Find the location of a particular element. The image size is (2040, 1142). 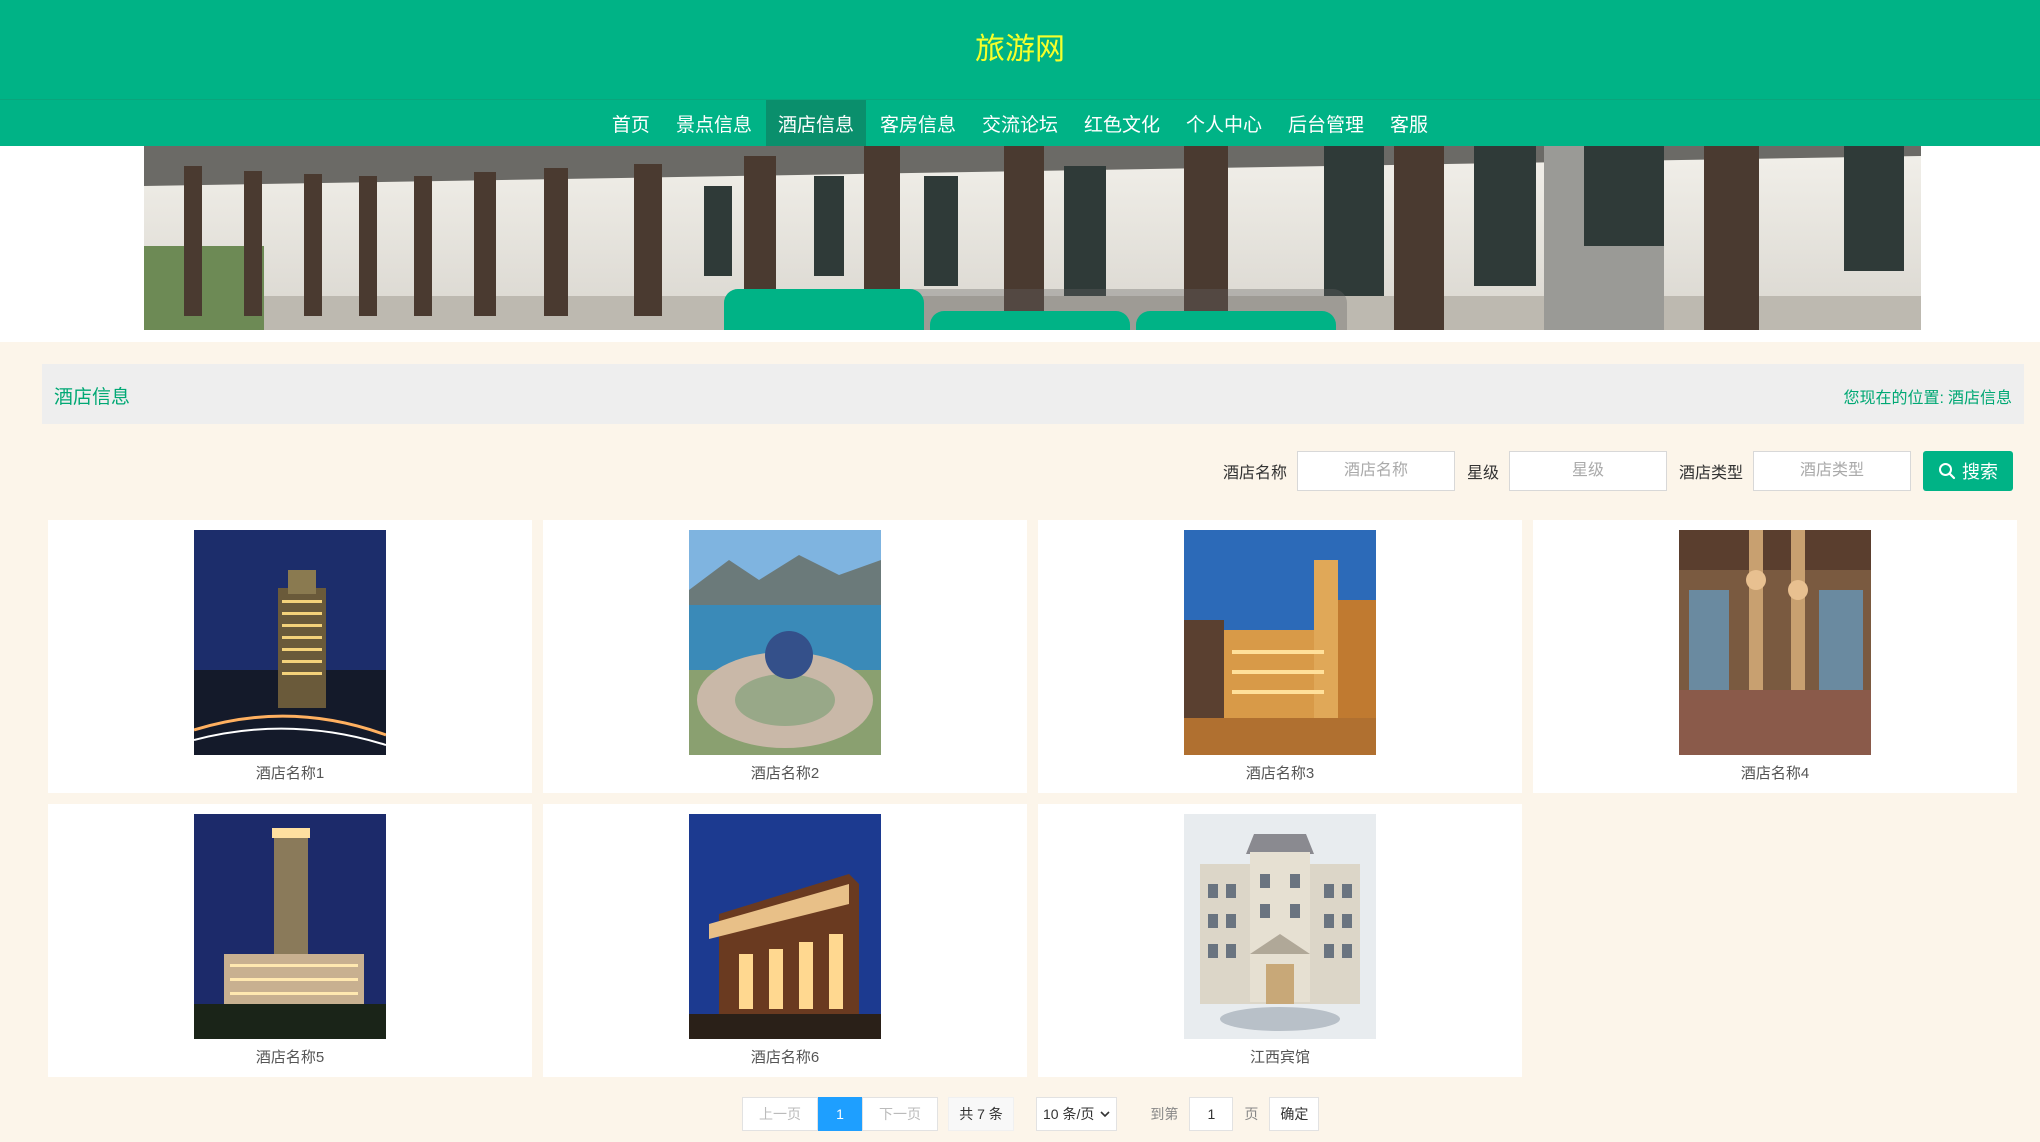

nav-item-customer-service: 客服 is located at coordinates (1409, 123).